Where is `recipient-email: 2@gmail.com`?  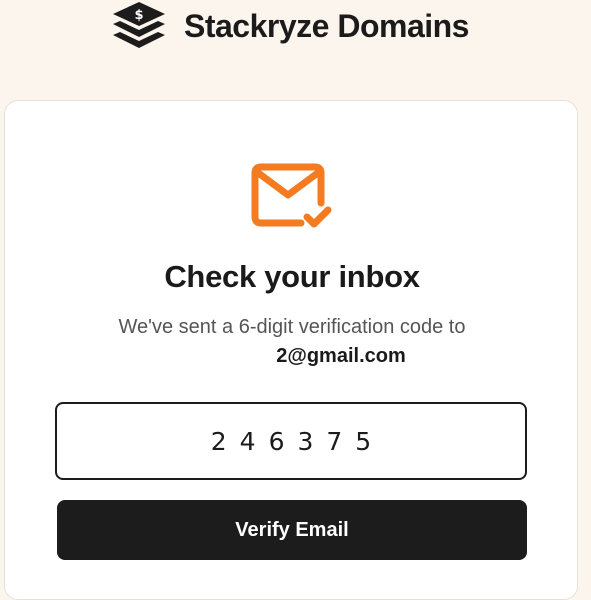 recipient-email: 2@gmail.com is located at coordinates (292, 356).